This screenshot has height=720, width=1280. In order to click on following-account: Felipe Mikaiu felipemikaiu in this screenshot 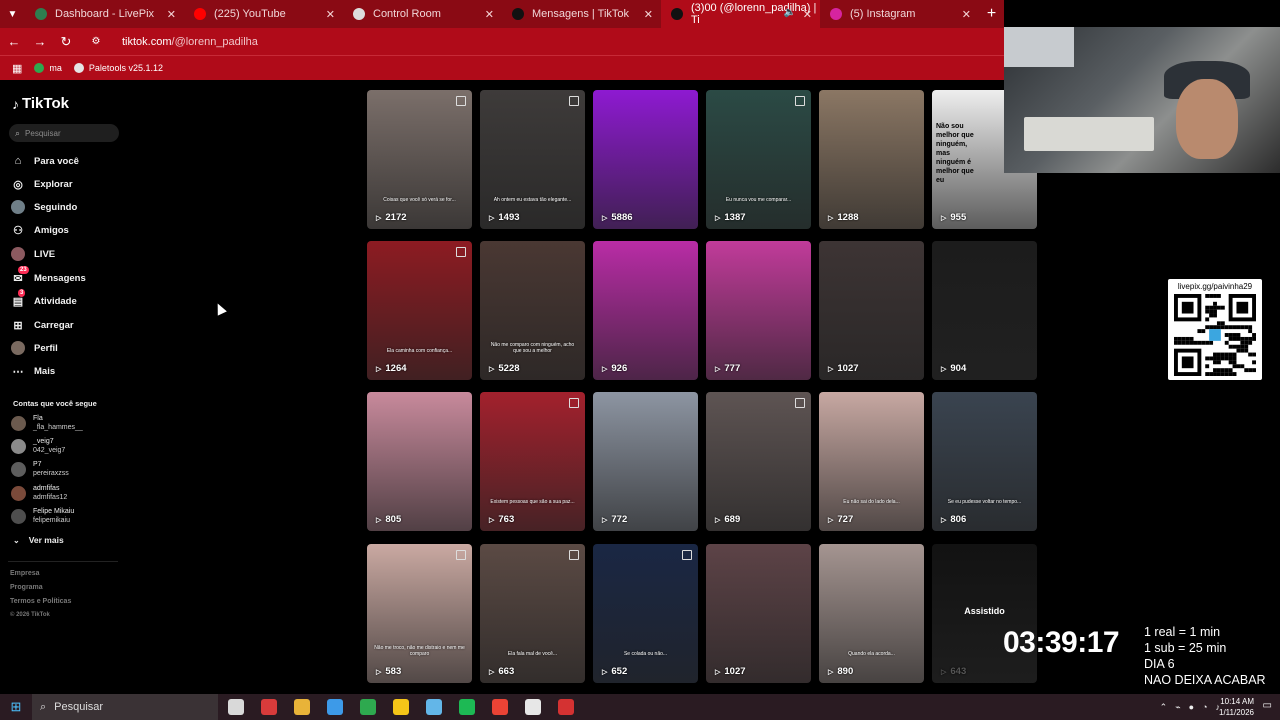, I will do `click(42, 516)`.